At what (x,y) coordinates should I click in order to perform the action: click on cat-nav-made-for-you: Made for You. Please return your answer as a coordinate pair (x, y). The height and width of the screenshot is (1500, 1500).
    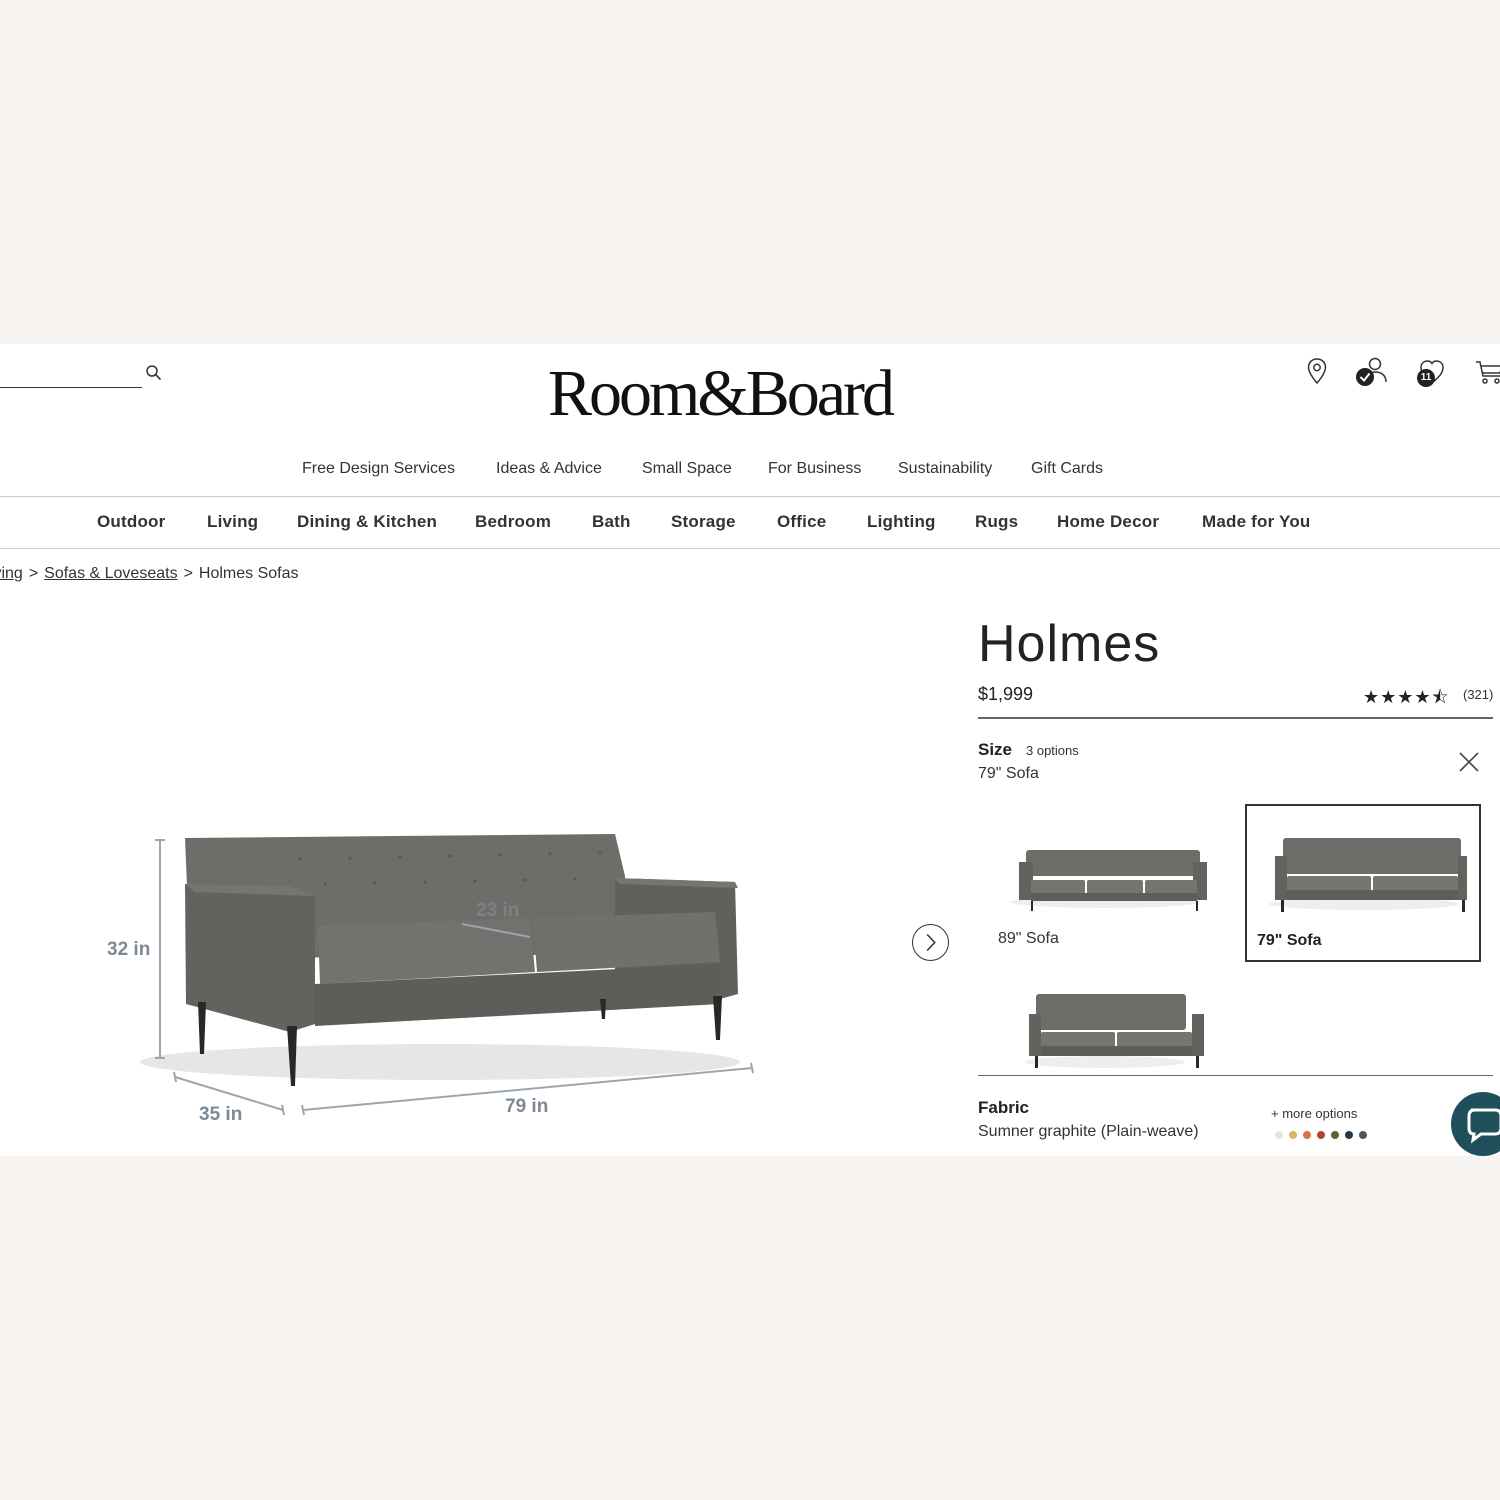
    Looking at the image, I should click on (1256, 522).